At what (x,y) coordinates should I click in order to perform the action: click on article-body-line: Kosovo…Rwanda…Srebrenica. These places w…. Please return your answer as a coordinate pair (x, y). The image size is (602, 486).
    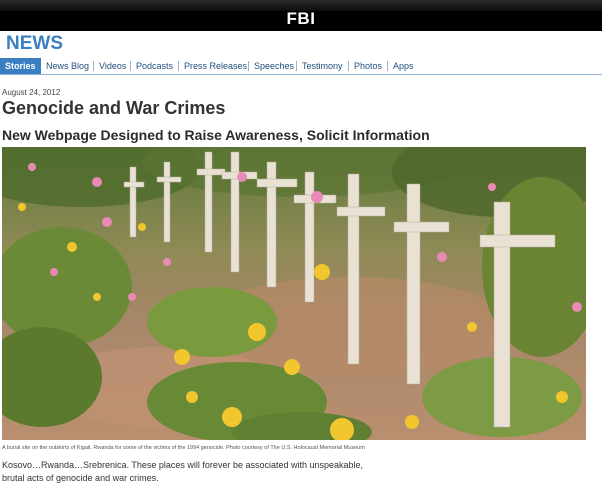
    Looking at the image, I should click on (183, 465).